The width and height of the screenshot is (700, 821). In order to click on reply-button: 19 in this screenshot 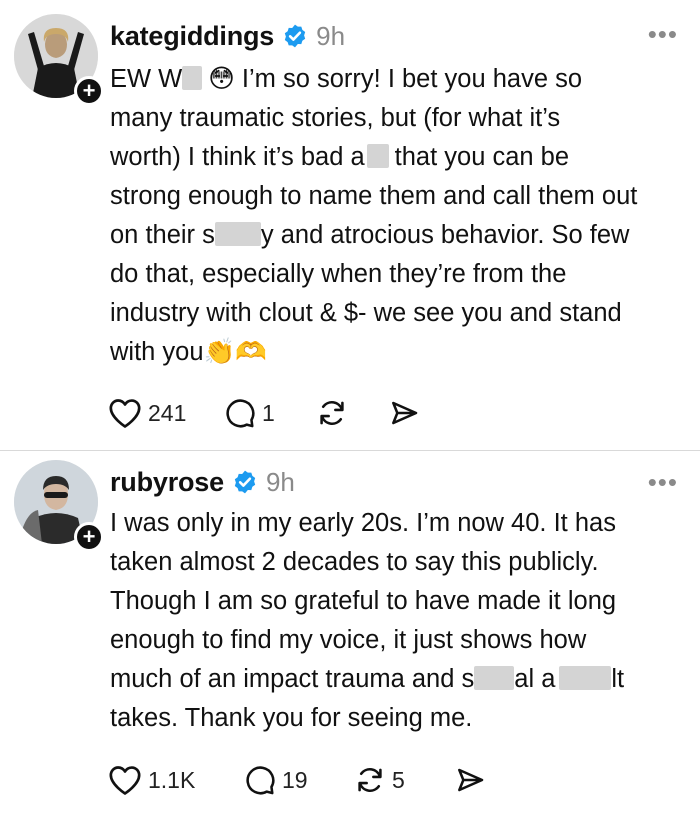, I will do `click(299, 780)`.